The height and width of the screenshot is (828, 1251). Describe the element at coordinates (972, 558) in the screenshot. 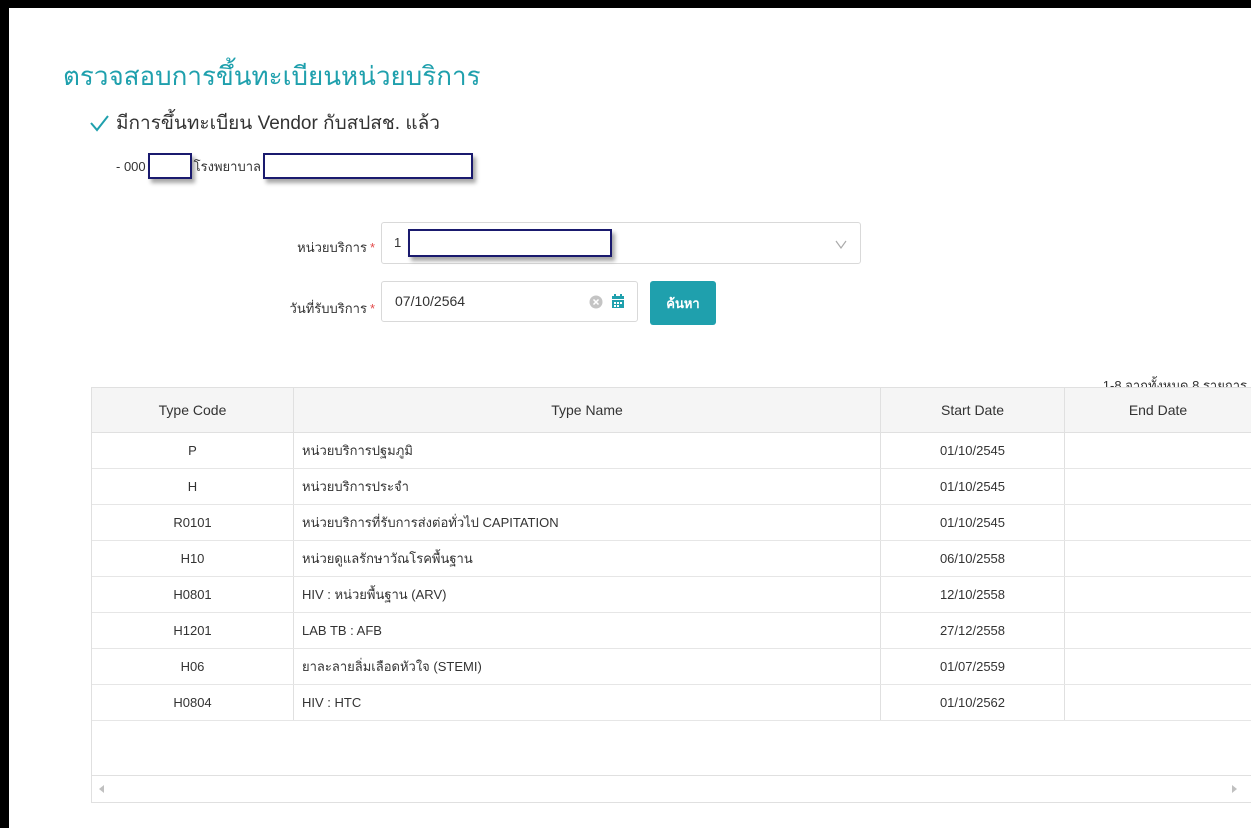

I see `cell-start-date: 06/10/2558` at that location.